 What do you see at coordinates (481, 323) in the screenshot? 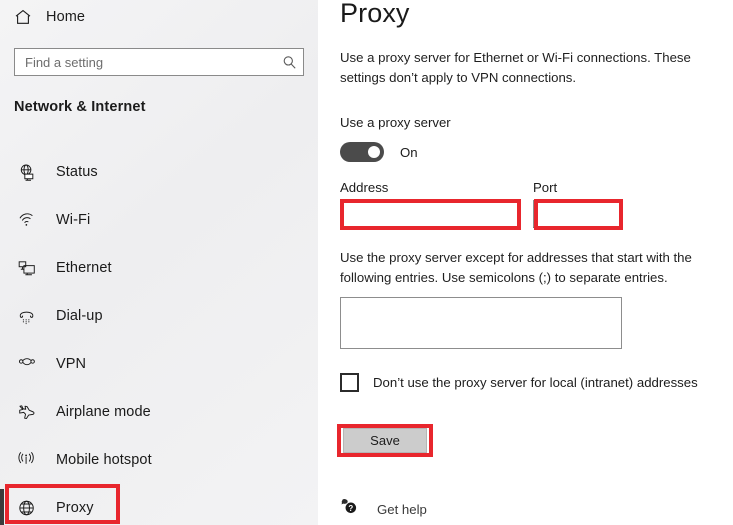
I see `exception-list-textarea` at bounding box center [481, 323].